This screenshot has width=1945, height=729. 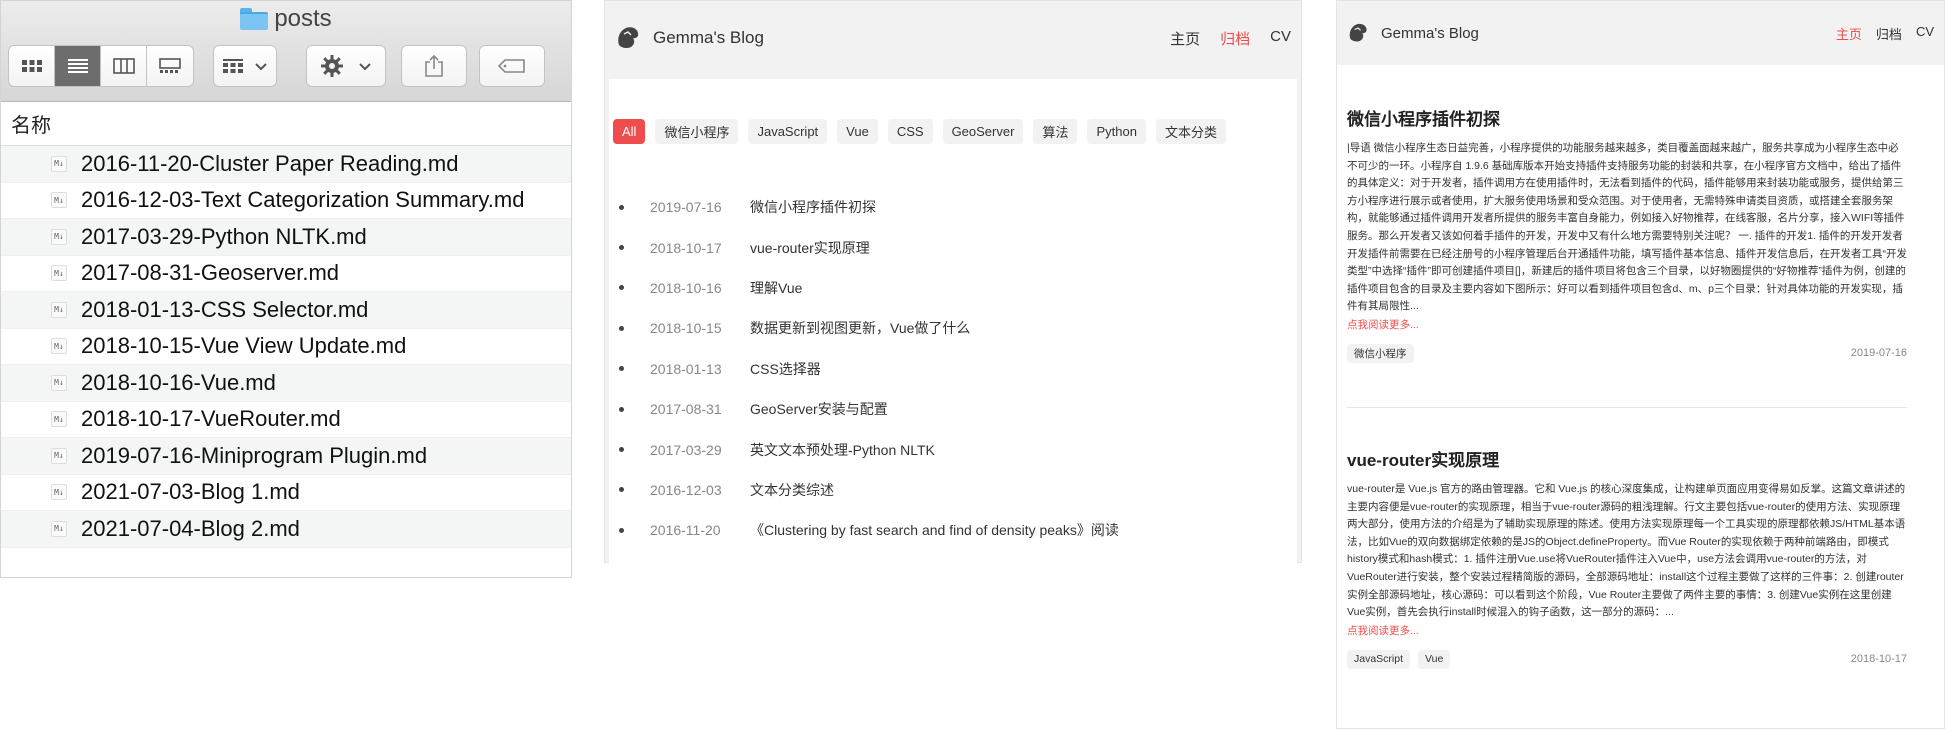 I want to click on tags-button, so click(x=512, y=66).